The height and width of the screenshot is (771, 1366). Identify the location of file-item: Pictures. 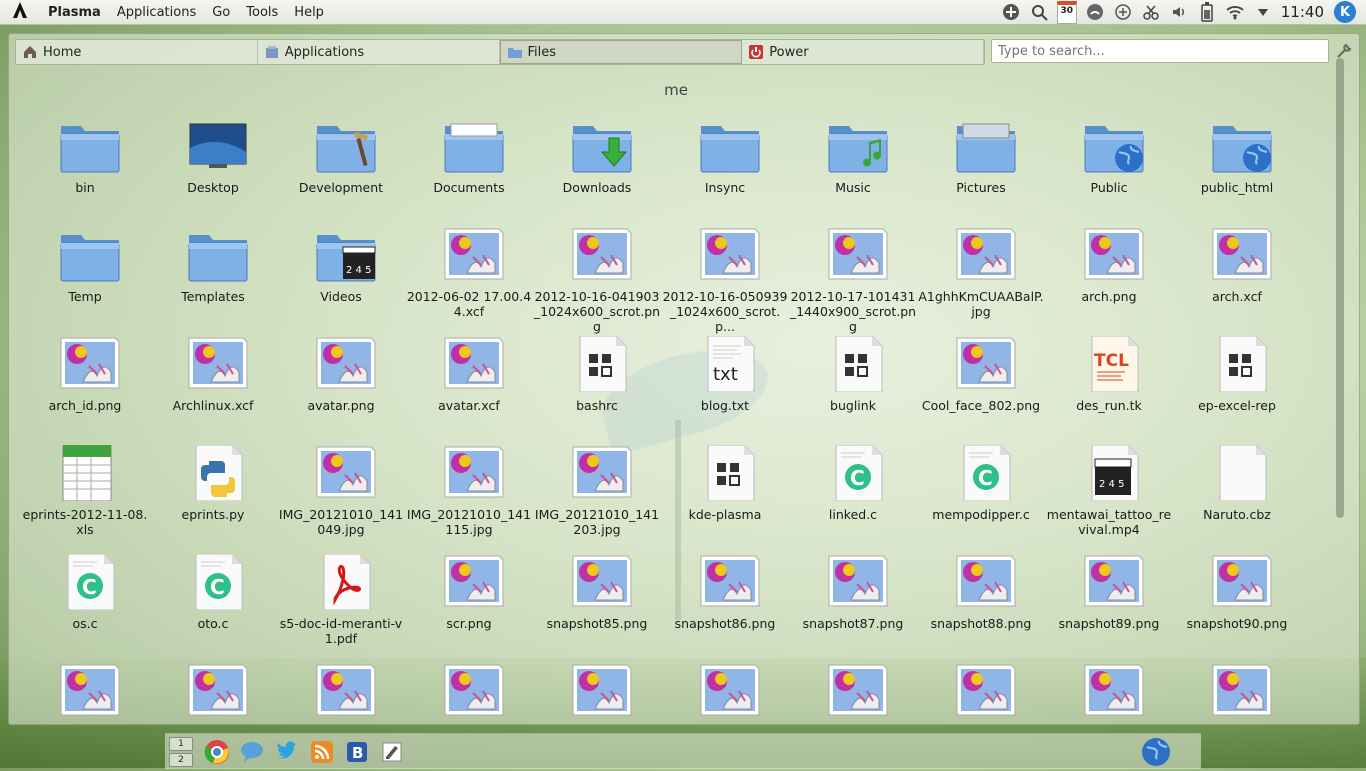
(981, 166).